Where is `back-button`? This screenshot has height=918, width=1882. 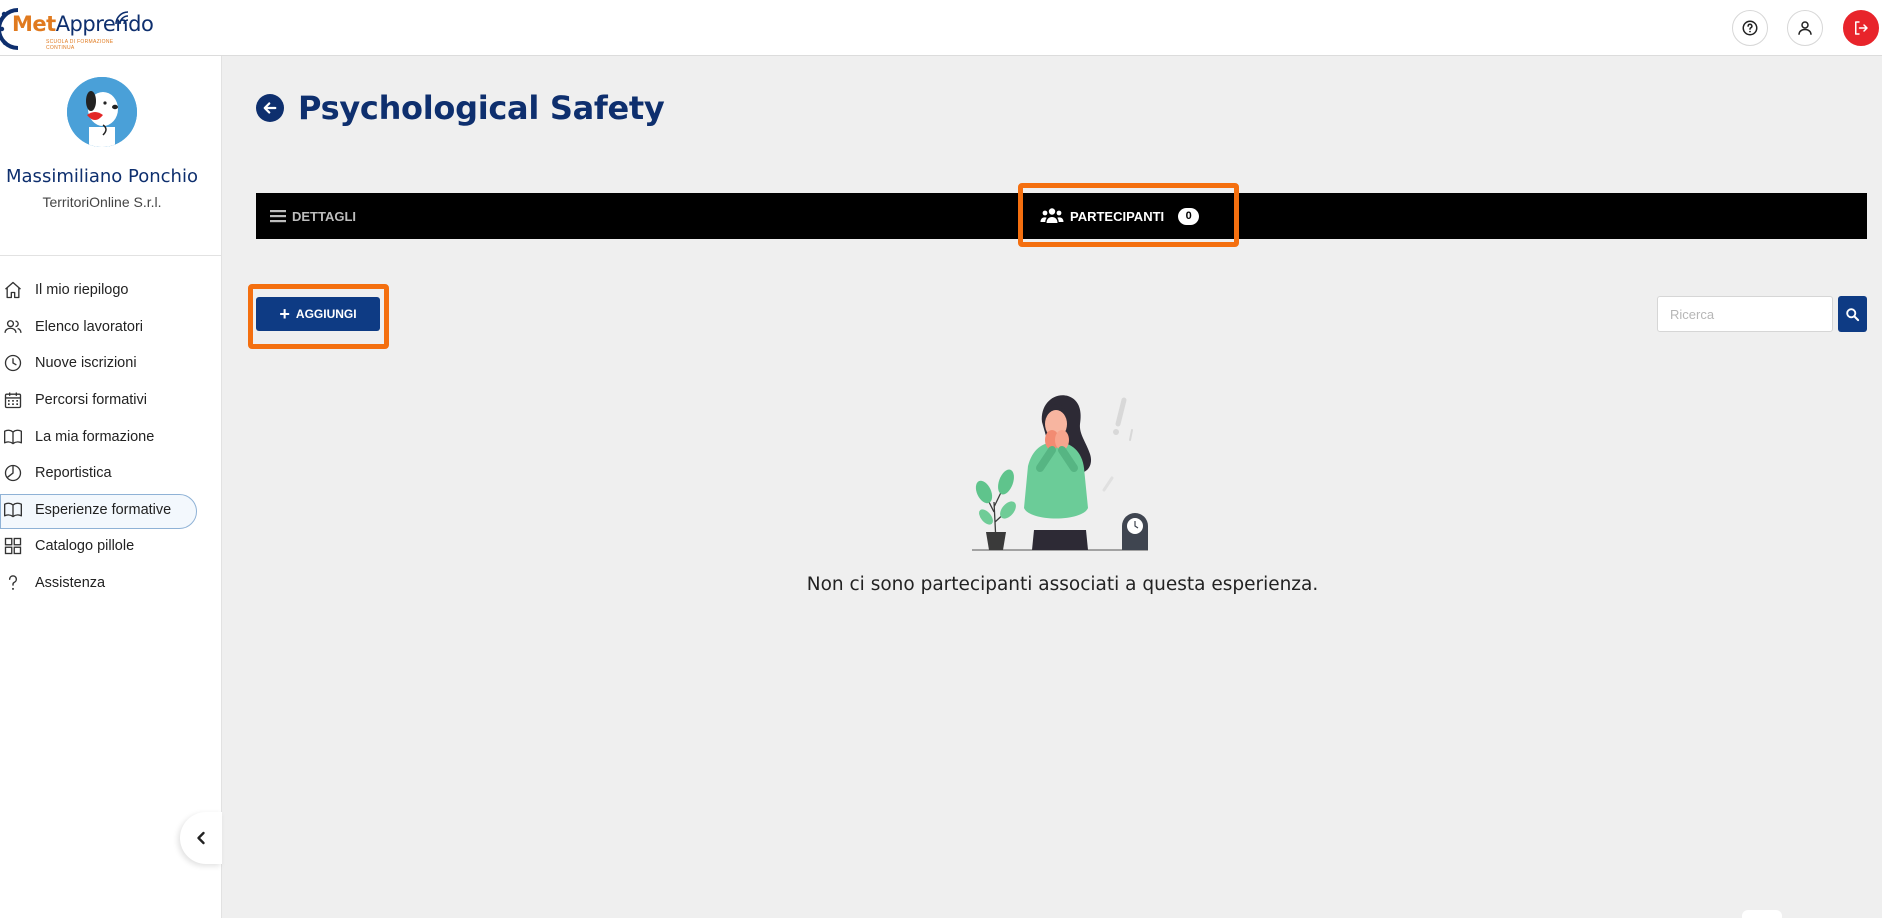
back-button is located at coordinates (270, 108).